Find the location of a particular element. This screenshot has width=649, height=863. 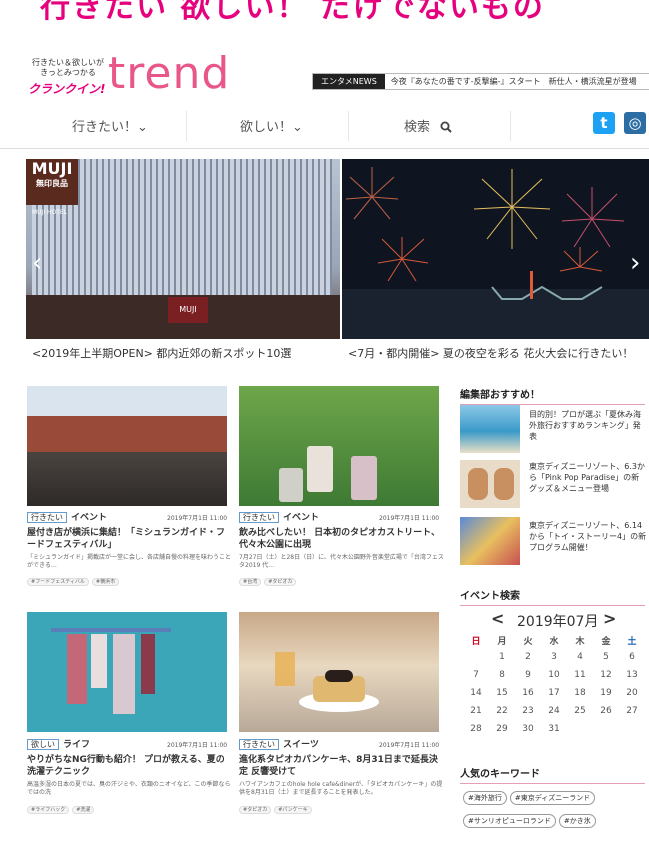

keyword-chip: #かき氷 is located at coordinates (577, 821).